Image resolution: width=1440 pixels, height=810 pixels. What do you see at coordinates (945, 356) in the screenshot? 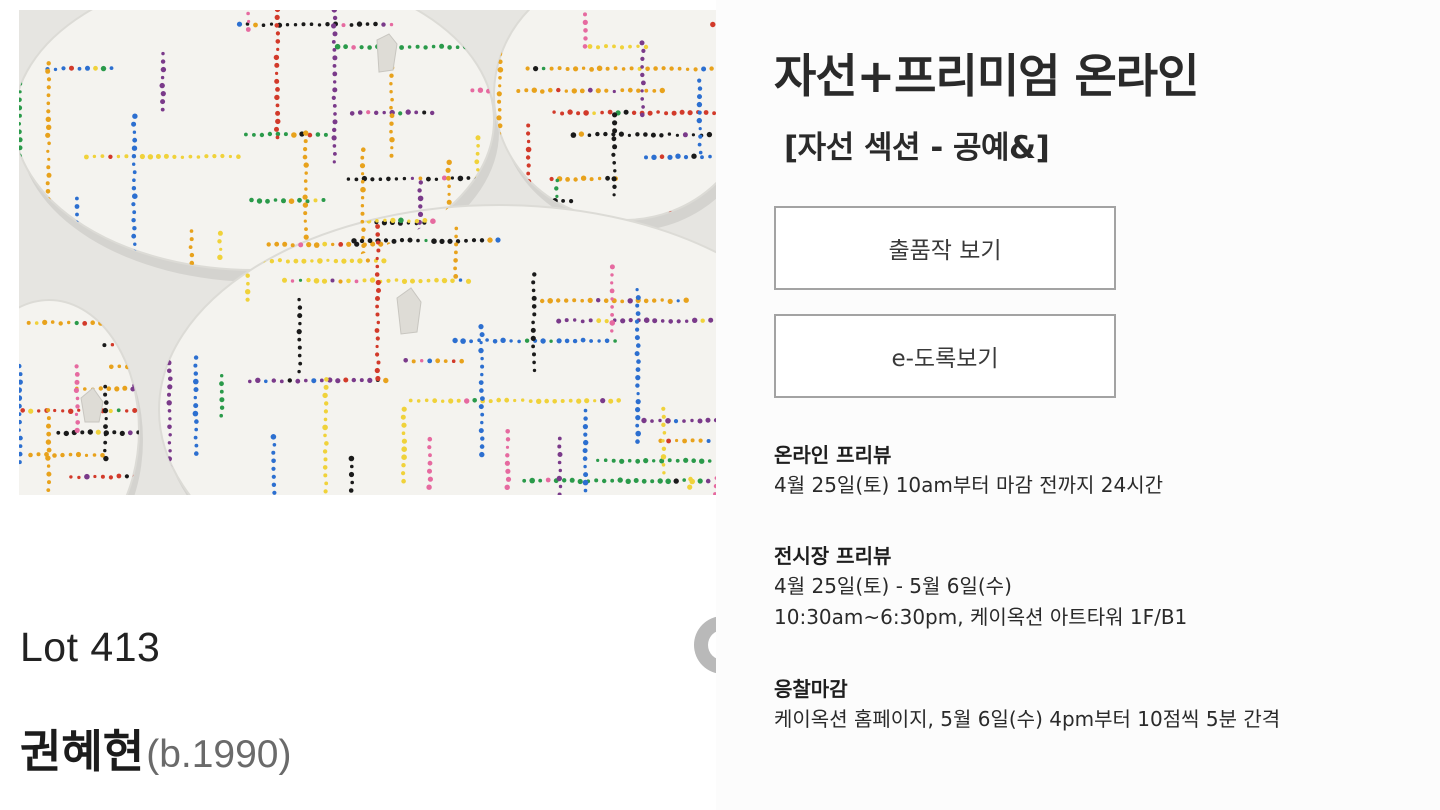
I see `view-e-catalog-button: e-도록보기` at bounding box center [945, 356].